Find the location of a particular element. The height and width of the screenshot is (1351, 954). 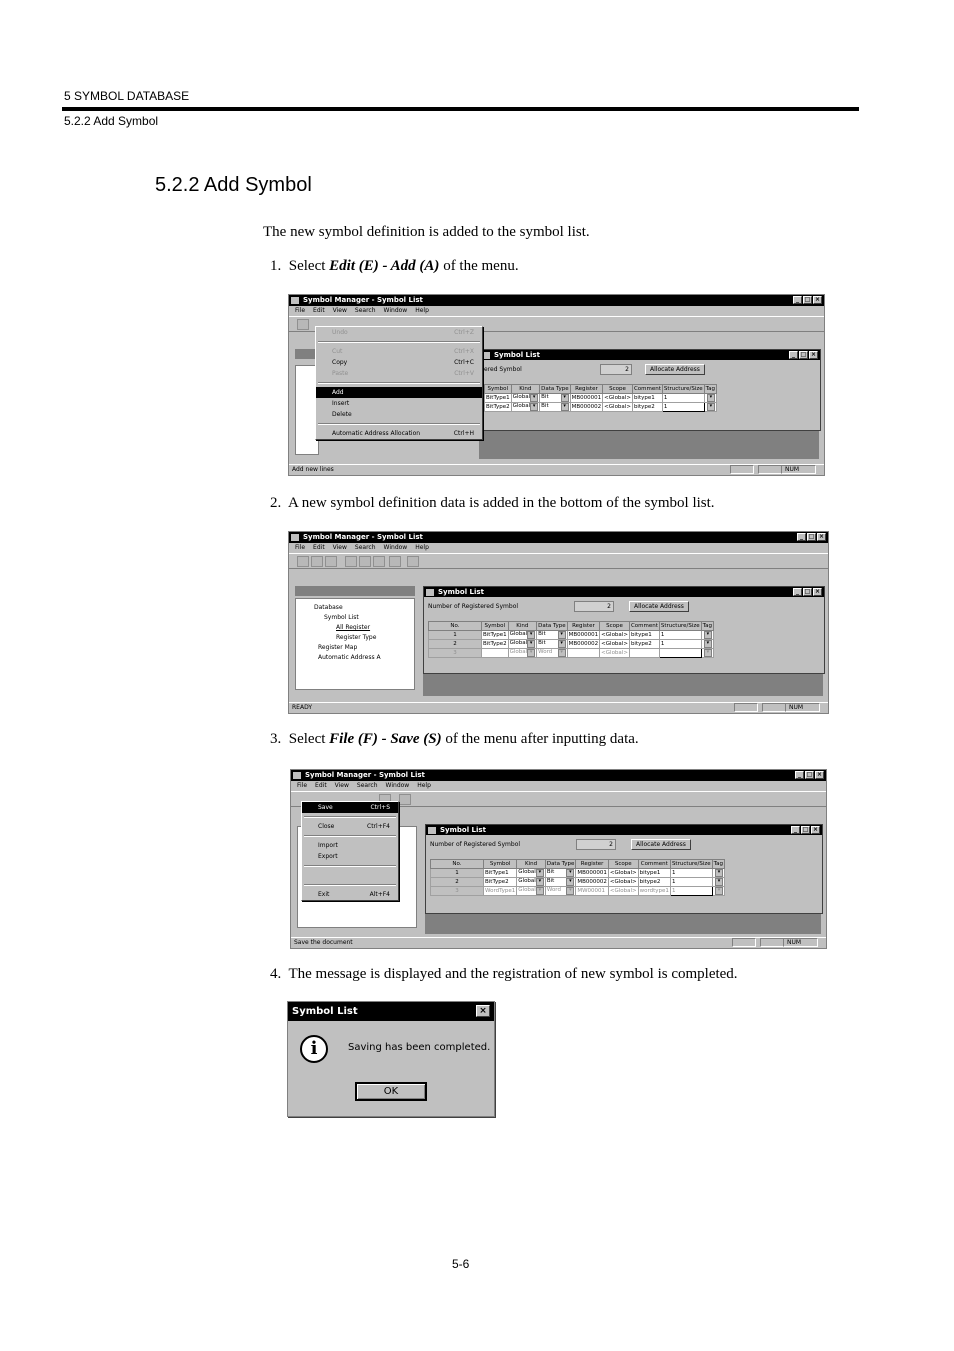

open-icon is located at coordinates (317, 561).